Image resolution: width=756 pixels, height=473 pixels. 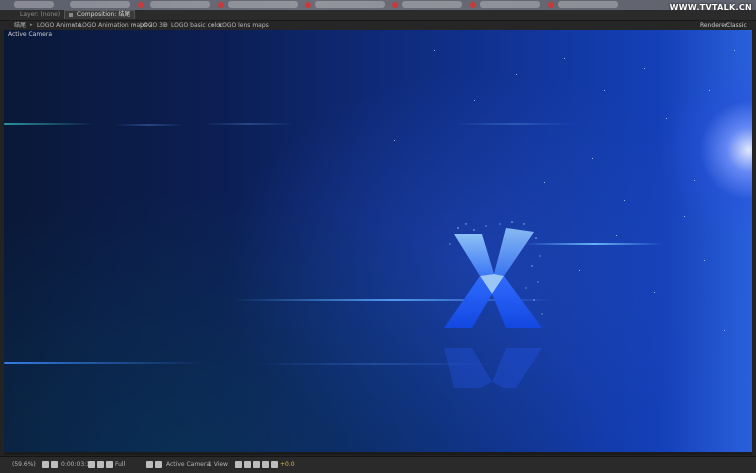 What do you see at coordinates (218, 465) in the screenshot?
I see `views-layout-dropdown: 1 View` at bounding box center [218, 465].